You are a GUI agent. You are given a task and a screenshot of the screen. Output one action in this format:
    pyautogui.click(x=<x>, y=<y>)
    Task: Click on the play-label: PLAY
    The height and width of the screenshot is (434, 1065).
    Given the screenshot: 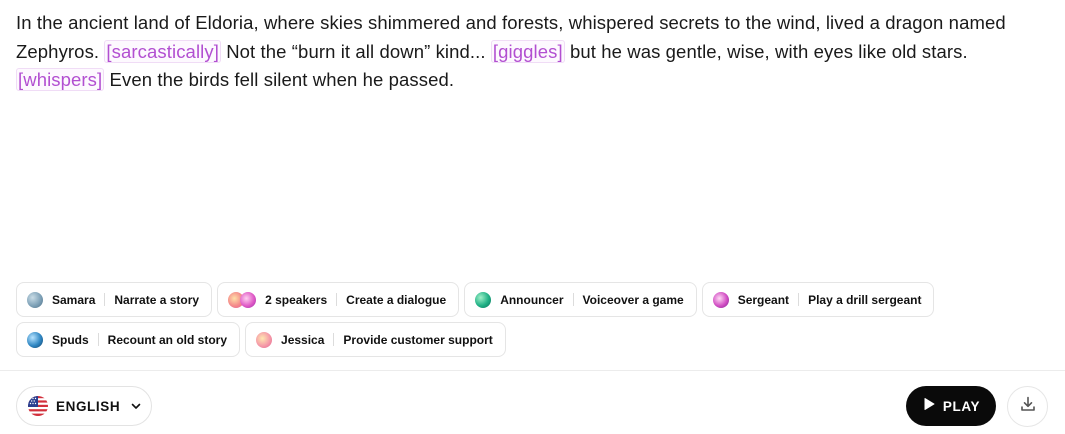 What is the action you would take?
    pyautogui.click(x=961, y=406)
    